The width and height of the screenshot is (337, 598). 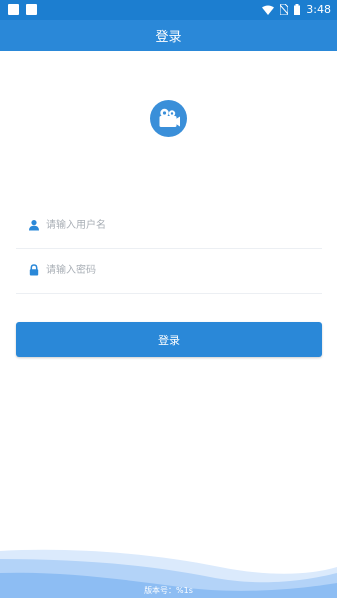 What do you see at coordinates (34, 225) in the screenshot?
I see `user-icon` at bounding box center [34, 225].